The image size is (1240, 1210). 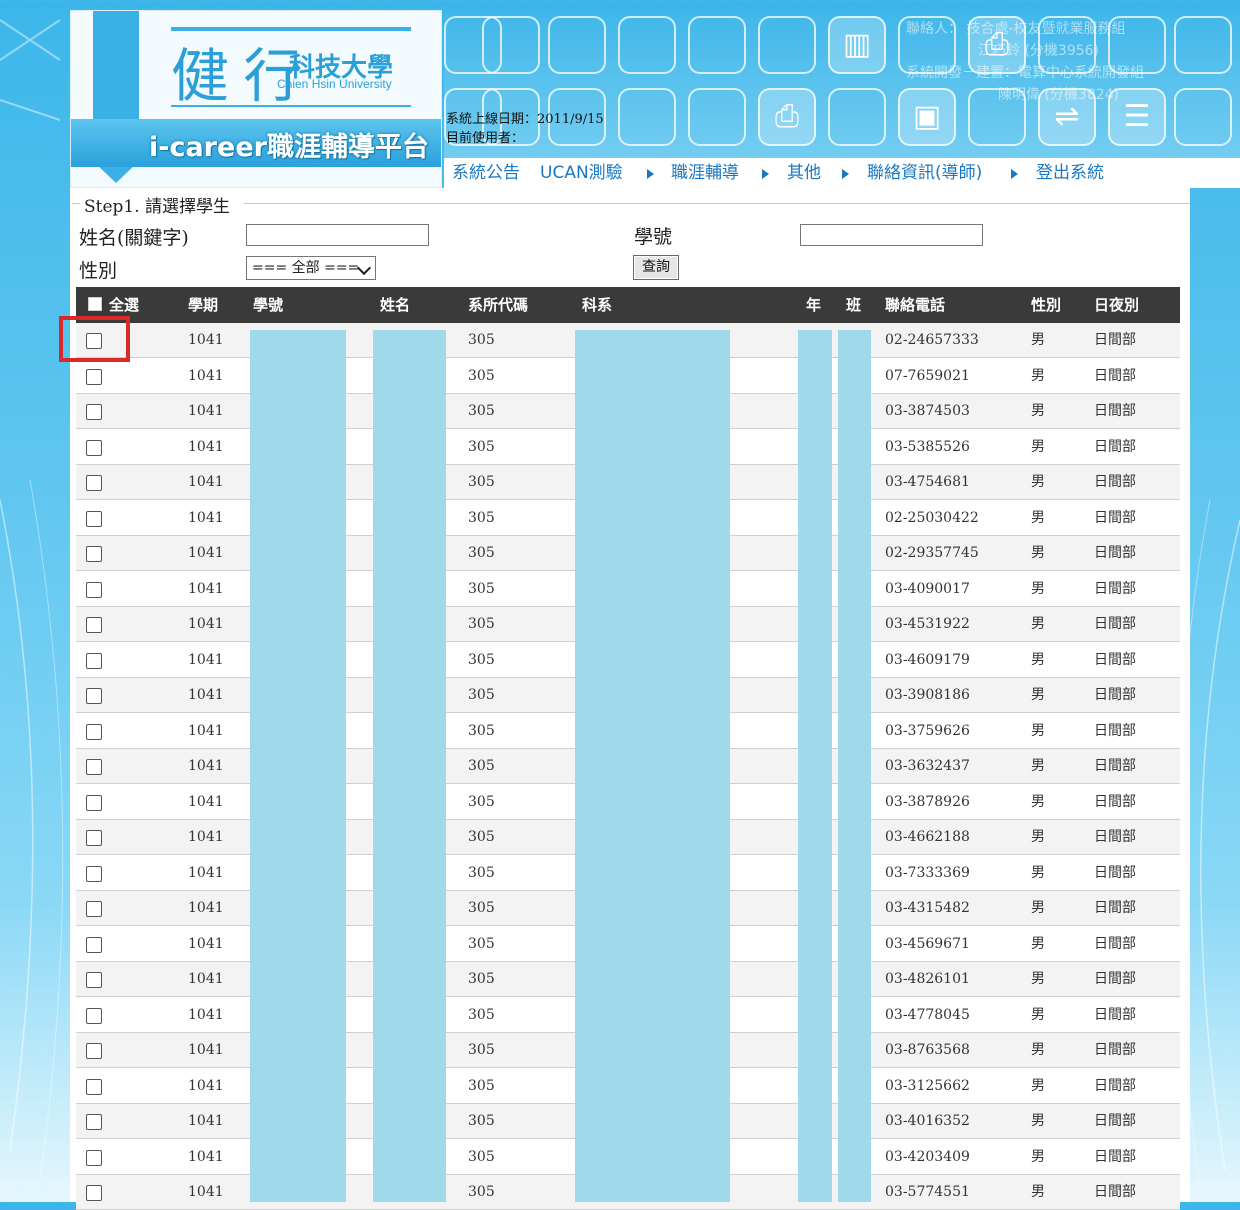 I want to click on cabinet-icon: ▥, so click(x=857, y=45).